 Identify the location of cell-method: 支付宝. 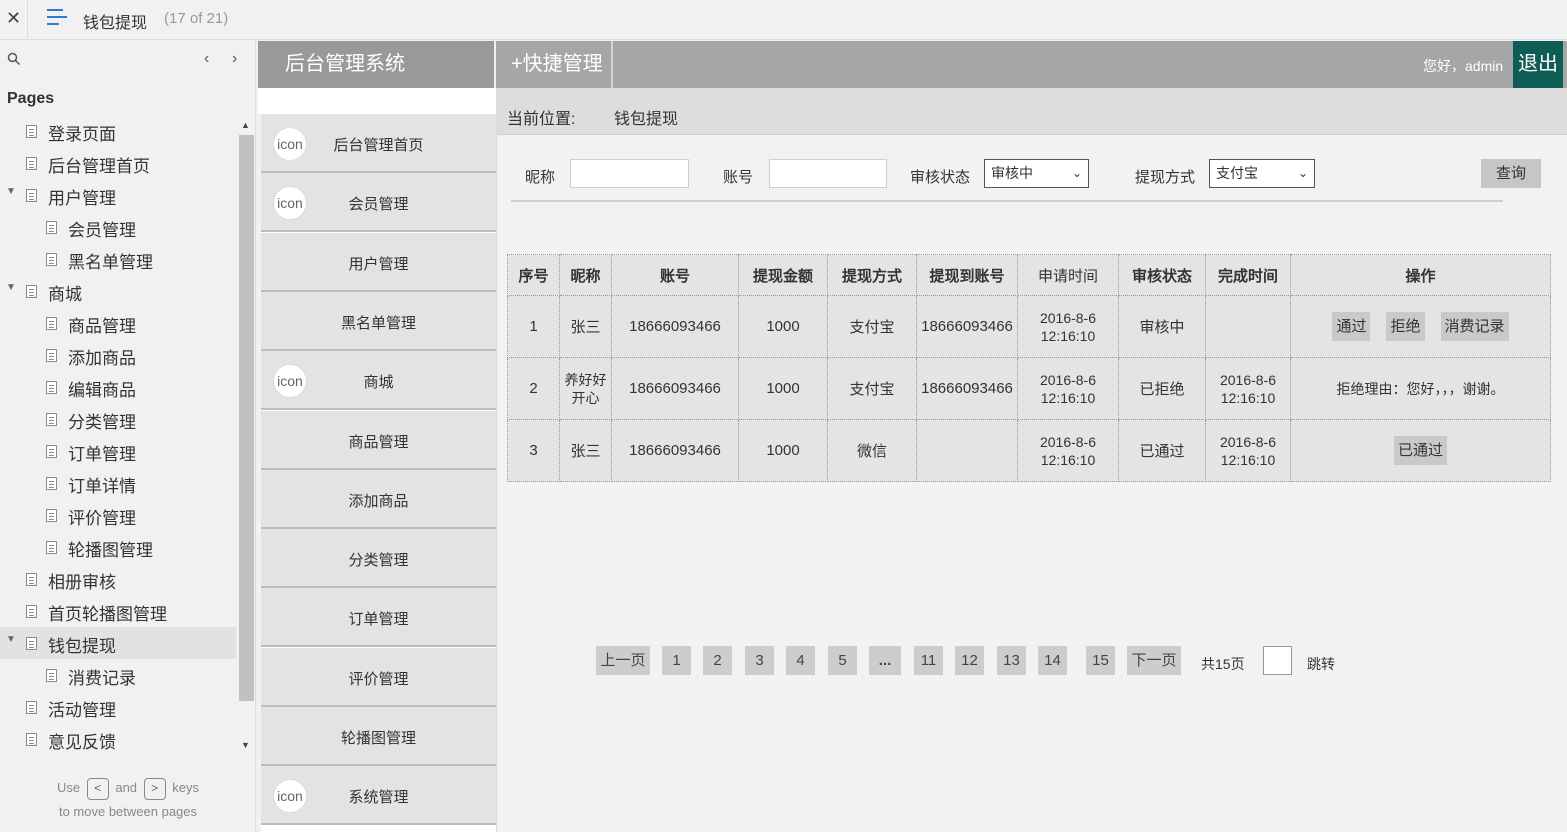
(872, 326).